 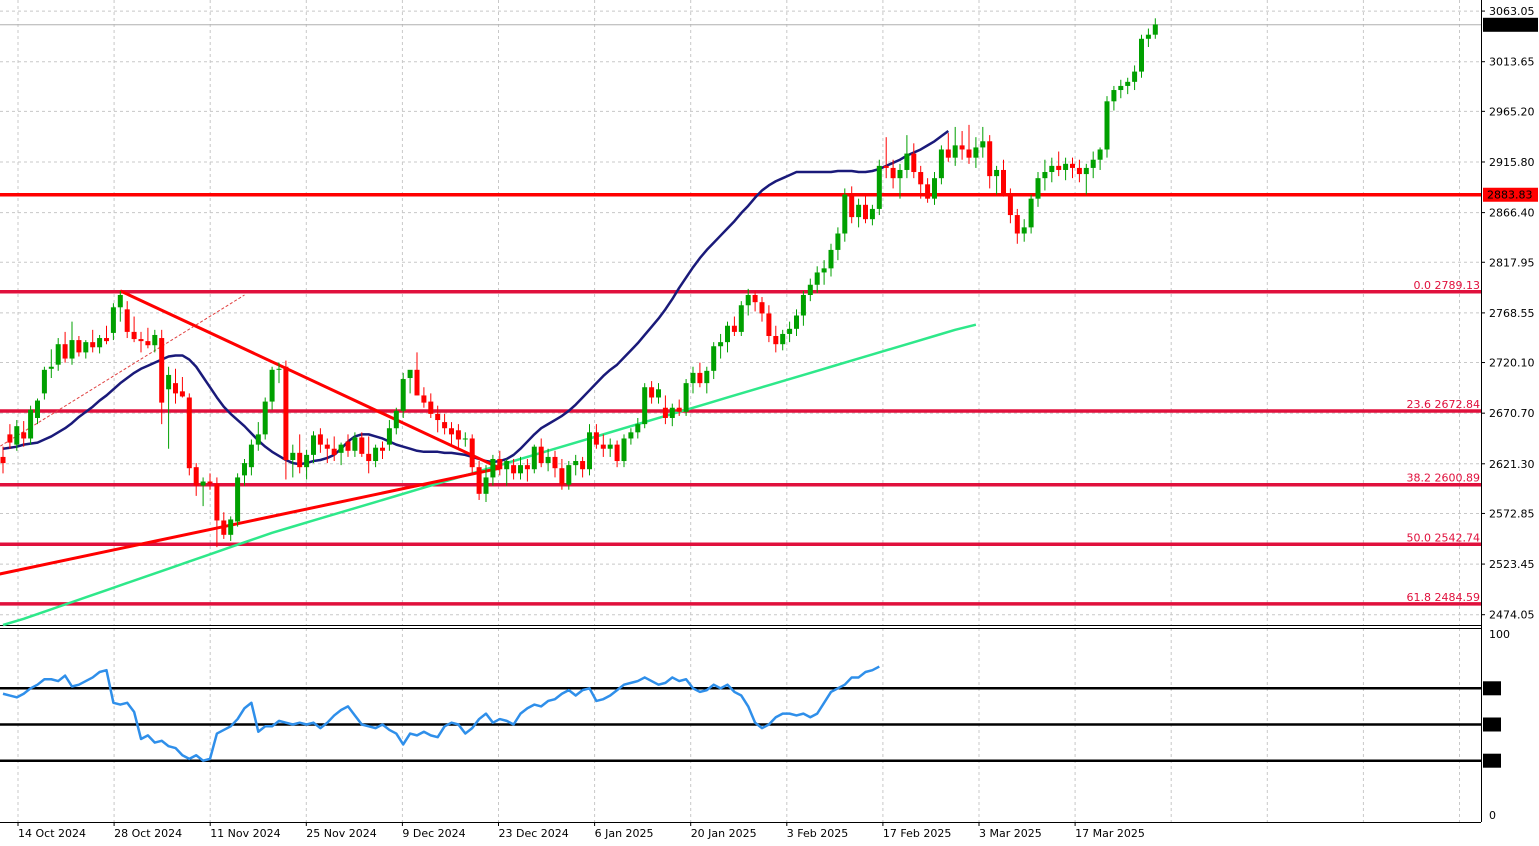 I want to click on rsi-tick-label: 100, so click(x=1499, y=634).